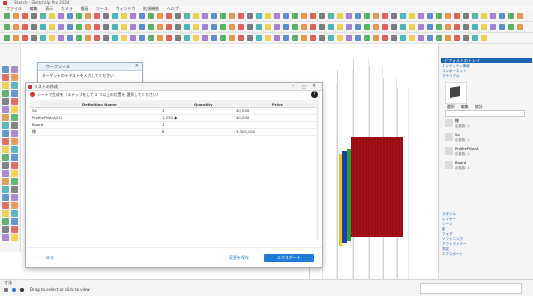 The height and width of the screenshot is (296, 533). I want to click on cell-price: 3,300,000, so click(245, 132).